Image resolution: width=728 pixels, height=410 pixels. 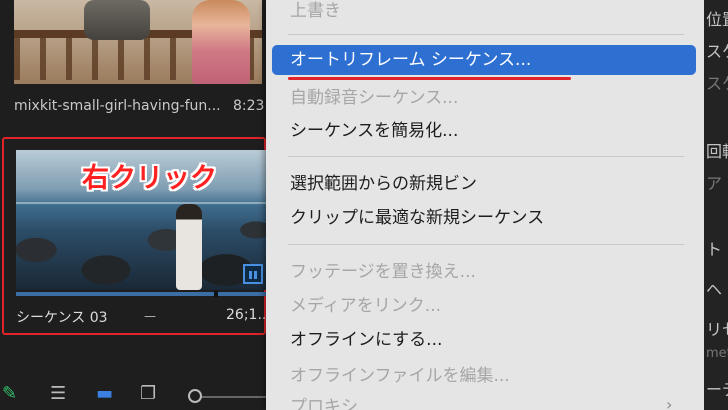 I want to click on pencil-icon: ✎, so click(x=9, y=394).